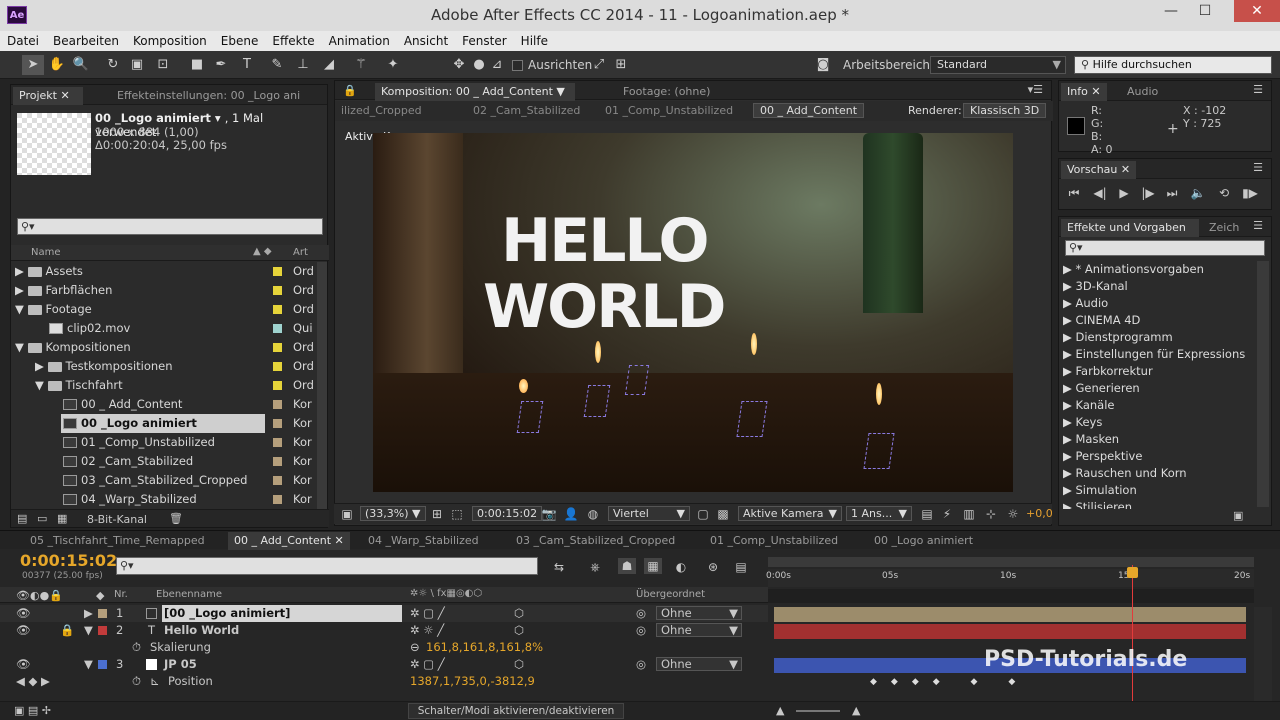 Image resolution: width=1280 pixels, height=720 pixels. Describe the element at coordinates (221, 65) in the screenshot. I see `pen-tool-icon: ✒` at that location.